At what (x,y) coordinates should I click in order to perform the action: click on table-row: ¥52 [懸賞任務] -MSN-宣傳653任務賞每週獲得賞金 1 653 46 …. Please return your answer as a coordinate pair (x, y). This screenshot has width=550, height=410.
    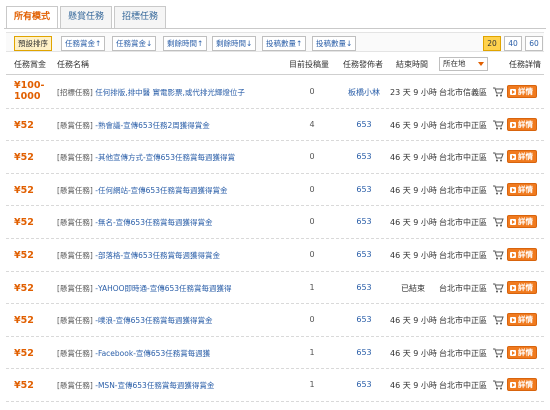
    Looking at the image, I should click on (275, 385).